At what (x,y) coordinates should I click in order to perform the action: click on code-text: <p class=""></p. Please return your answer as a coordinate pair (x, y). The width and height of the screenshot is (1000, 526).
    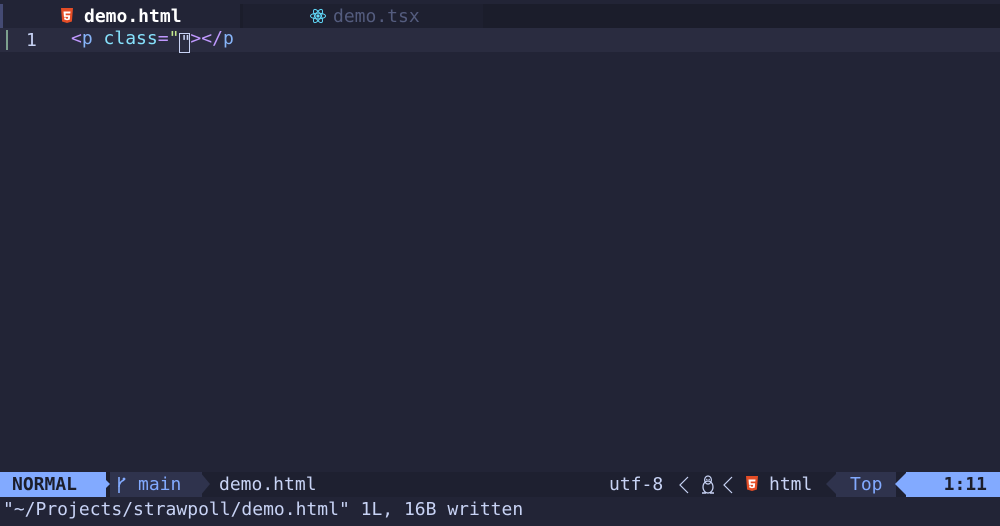
    Looking at the image, I should click on (152, 40).